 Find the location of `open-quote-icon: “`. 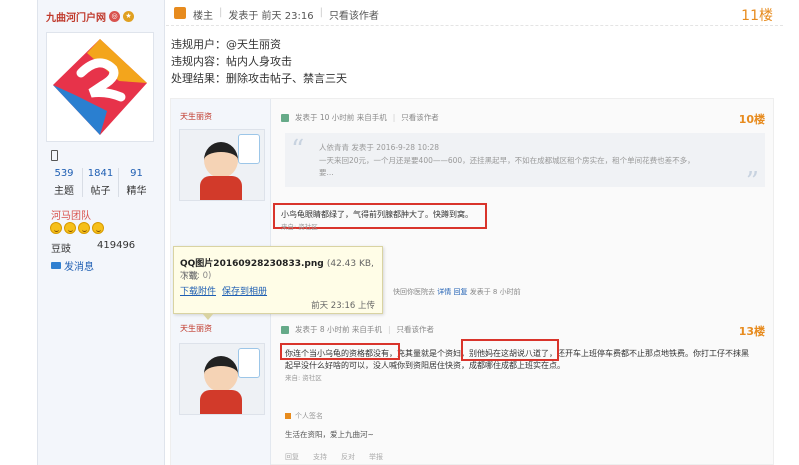

open-quote-icon: “ is located at coordinates (298, 150).